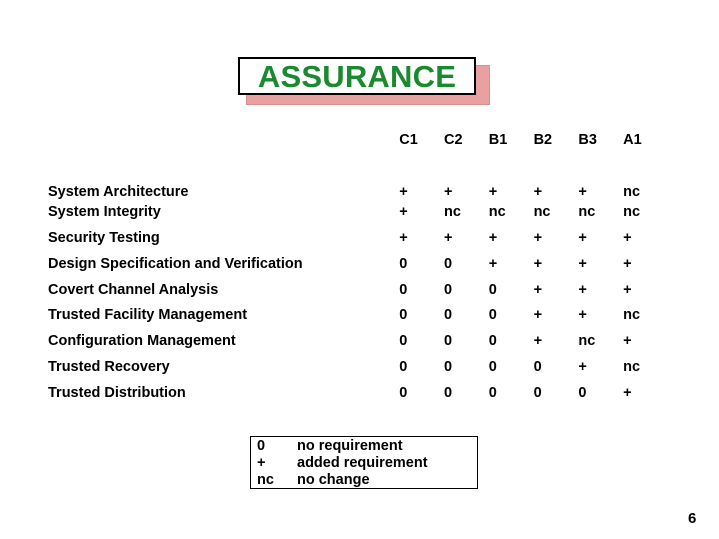 The image size is (719, 539). What do you see at coordinates (265, 480) in the screenshot?
I see `legend-symbol: nc` at bounding box center [265, 480].